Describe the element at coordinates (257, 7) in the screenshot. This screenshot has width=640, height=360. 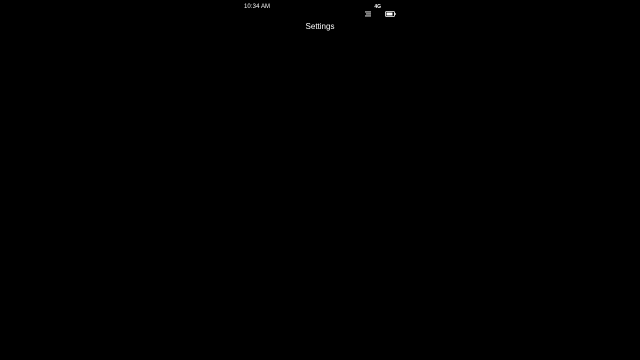
I see `status-time: 10:34 AM` at that location.